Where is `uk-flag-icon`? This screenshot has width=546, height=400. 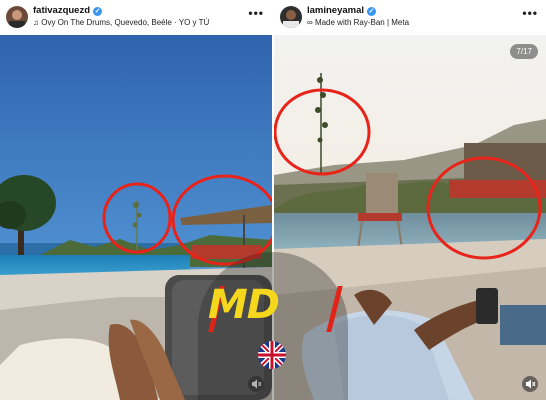 uk-flag-icon is located at coordinates (272, 355).